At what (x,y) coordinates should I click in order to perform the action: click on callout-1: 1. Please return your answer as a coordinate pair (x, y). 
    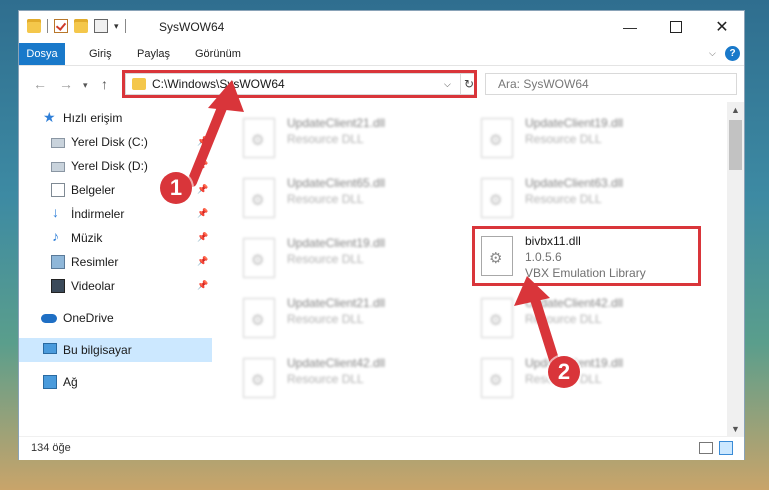
    Looking at the image, I should click on (176, 188).